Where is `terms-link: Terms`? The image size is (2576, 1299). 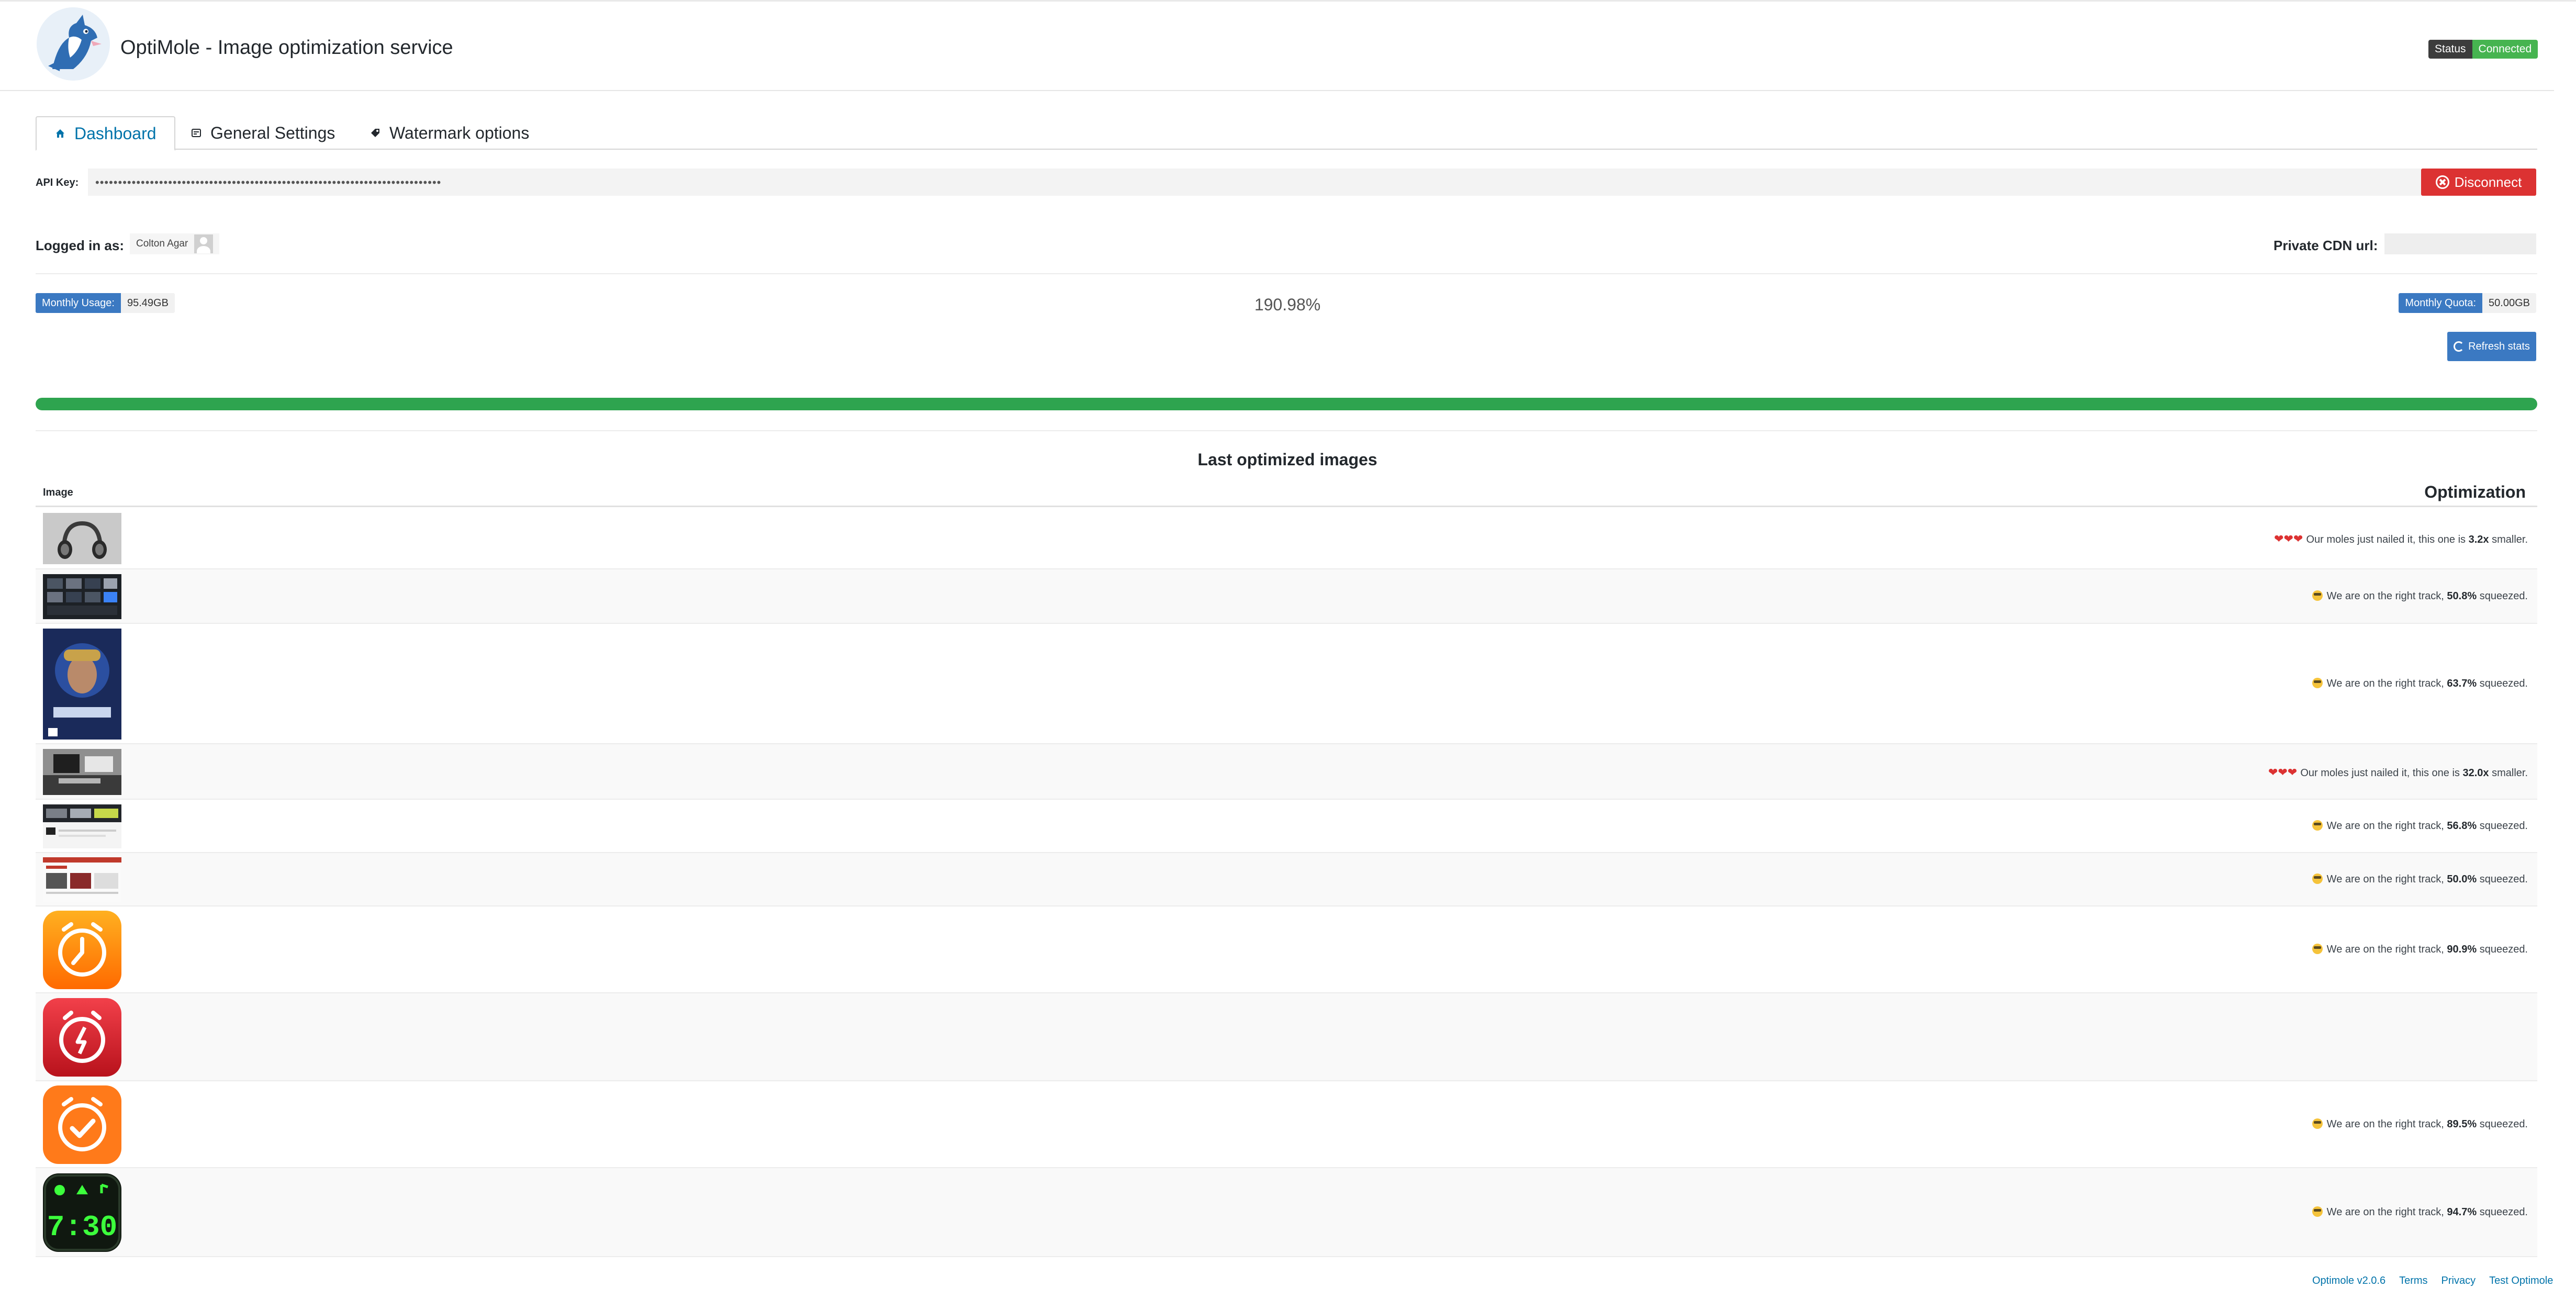 terms-link: Terms is located at coordinates (2413, 1281).